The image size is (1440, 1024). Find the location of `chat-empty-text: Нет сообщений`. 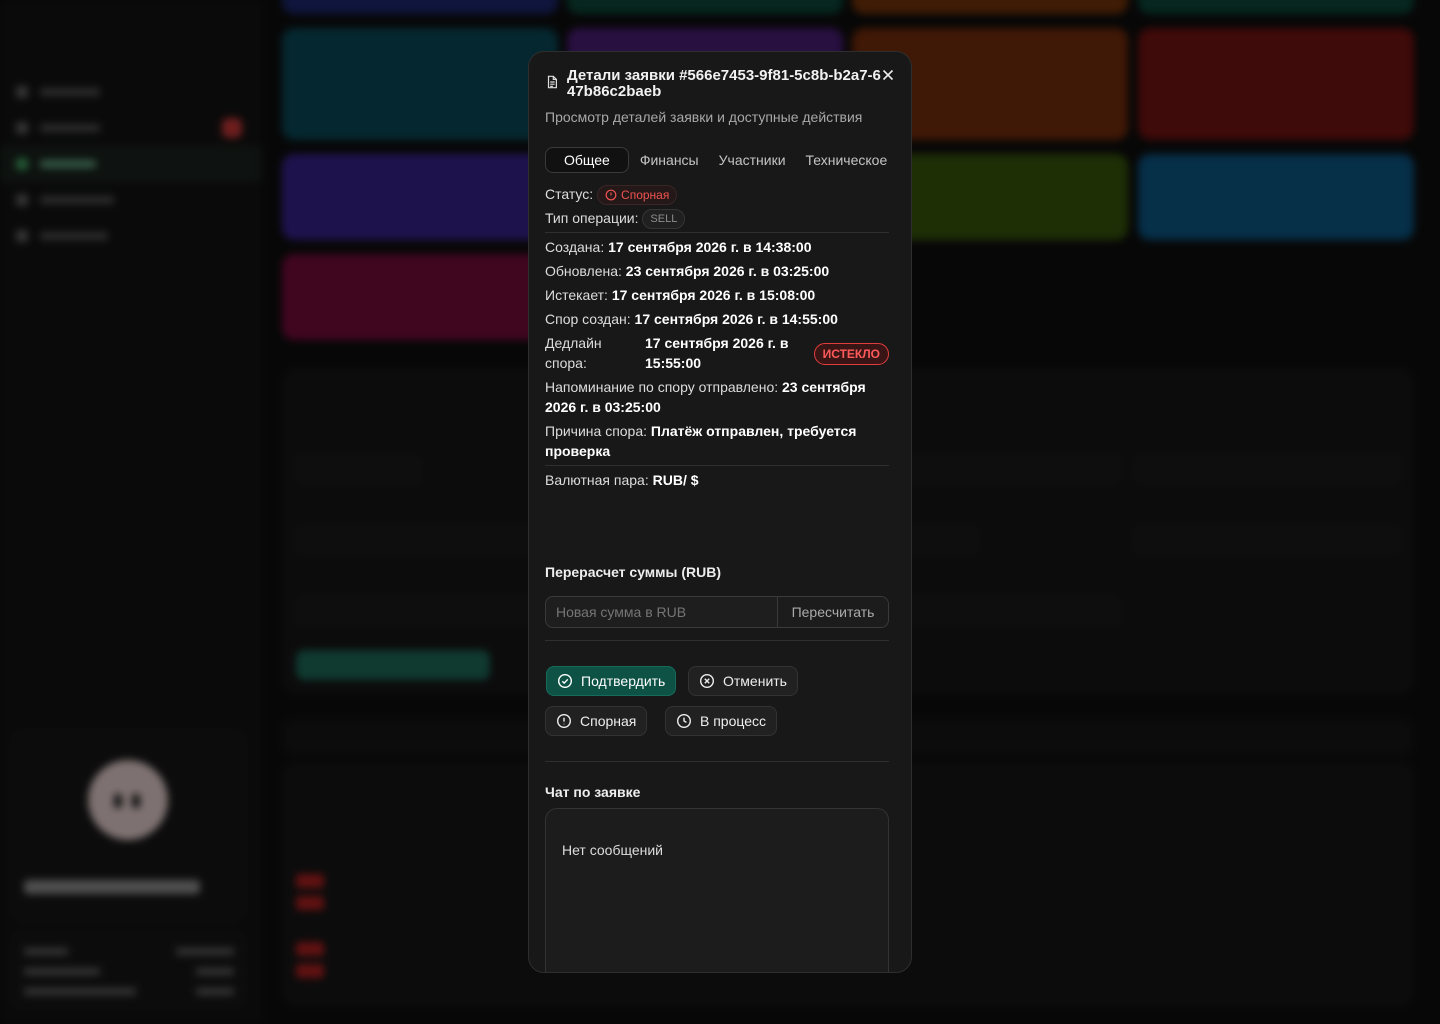

chat-empty-text: Нет сообщений is located at coordinates (613, 850).